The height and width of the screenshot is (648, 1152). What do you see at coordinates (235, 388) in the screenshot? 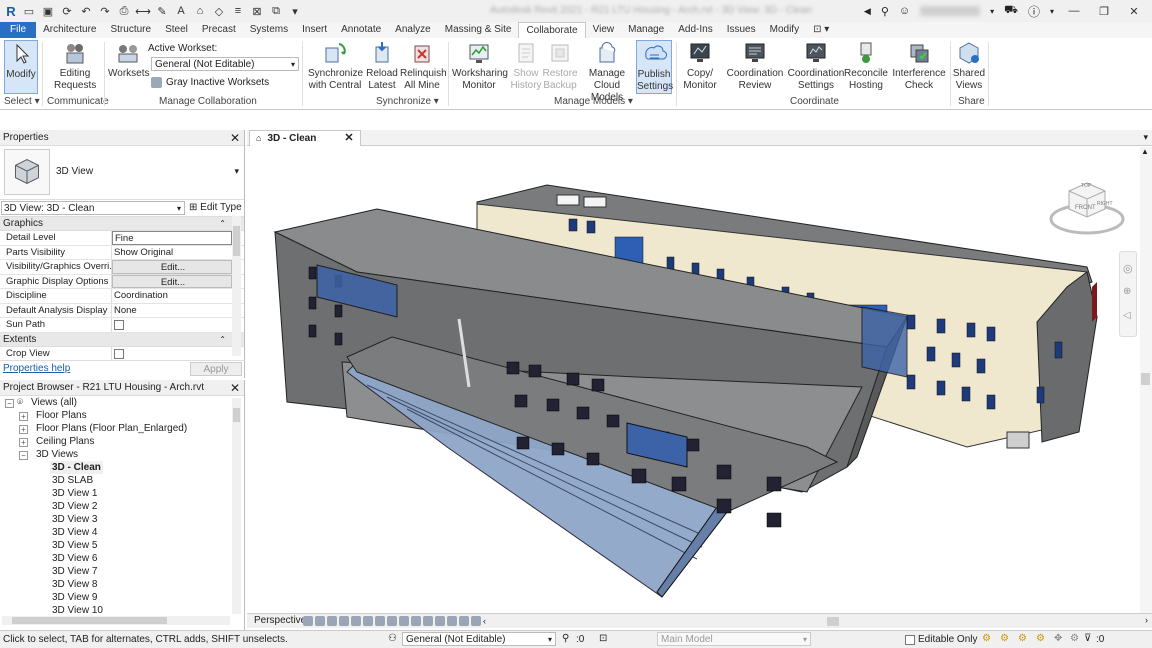
I see `close-icon: ✕` at bounding box center [235, 388].